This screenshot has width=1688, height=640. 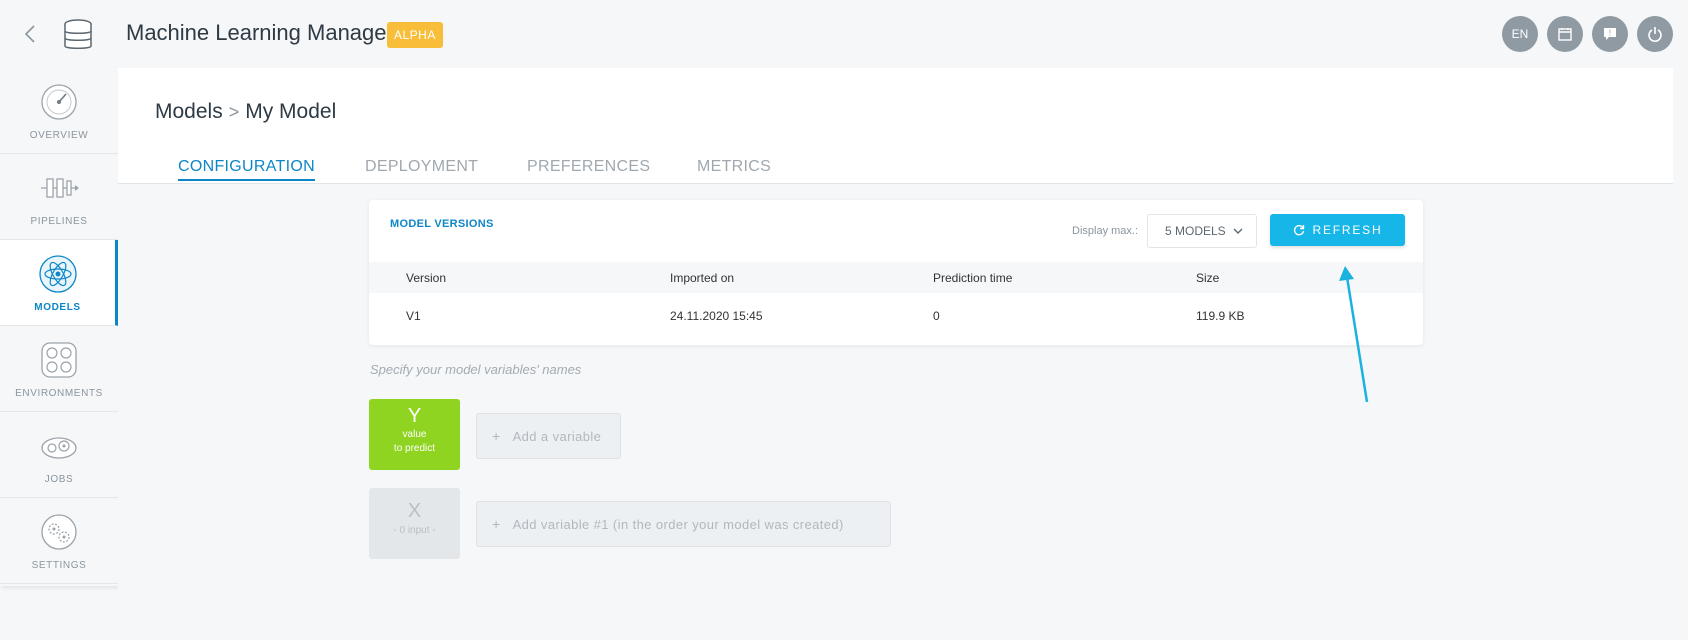 I want to click on sidebar-item-models: MODELS, so click(x=59, y=283).